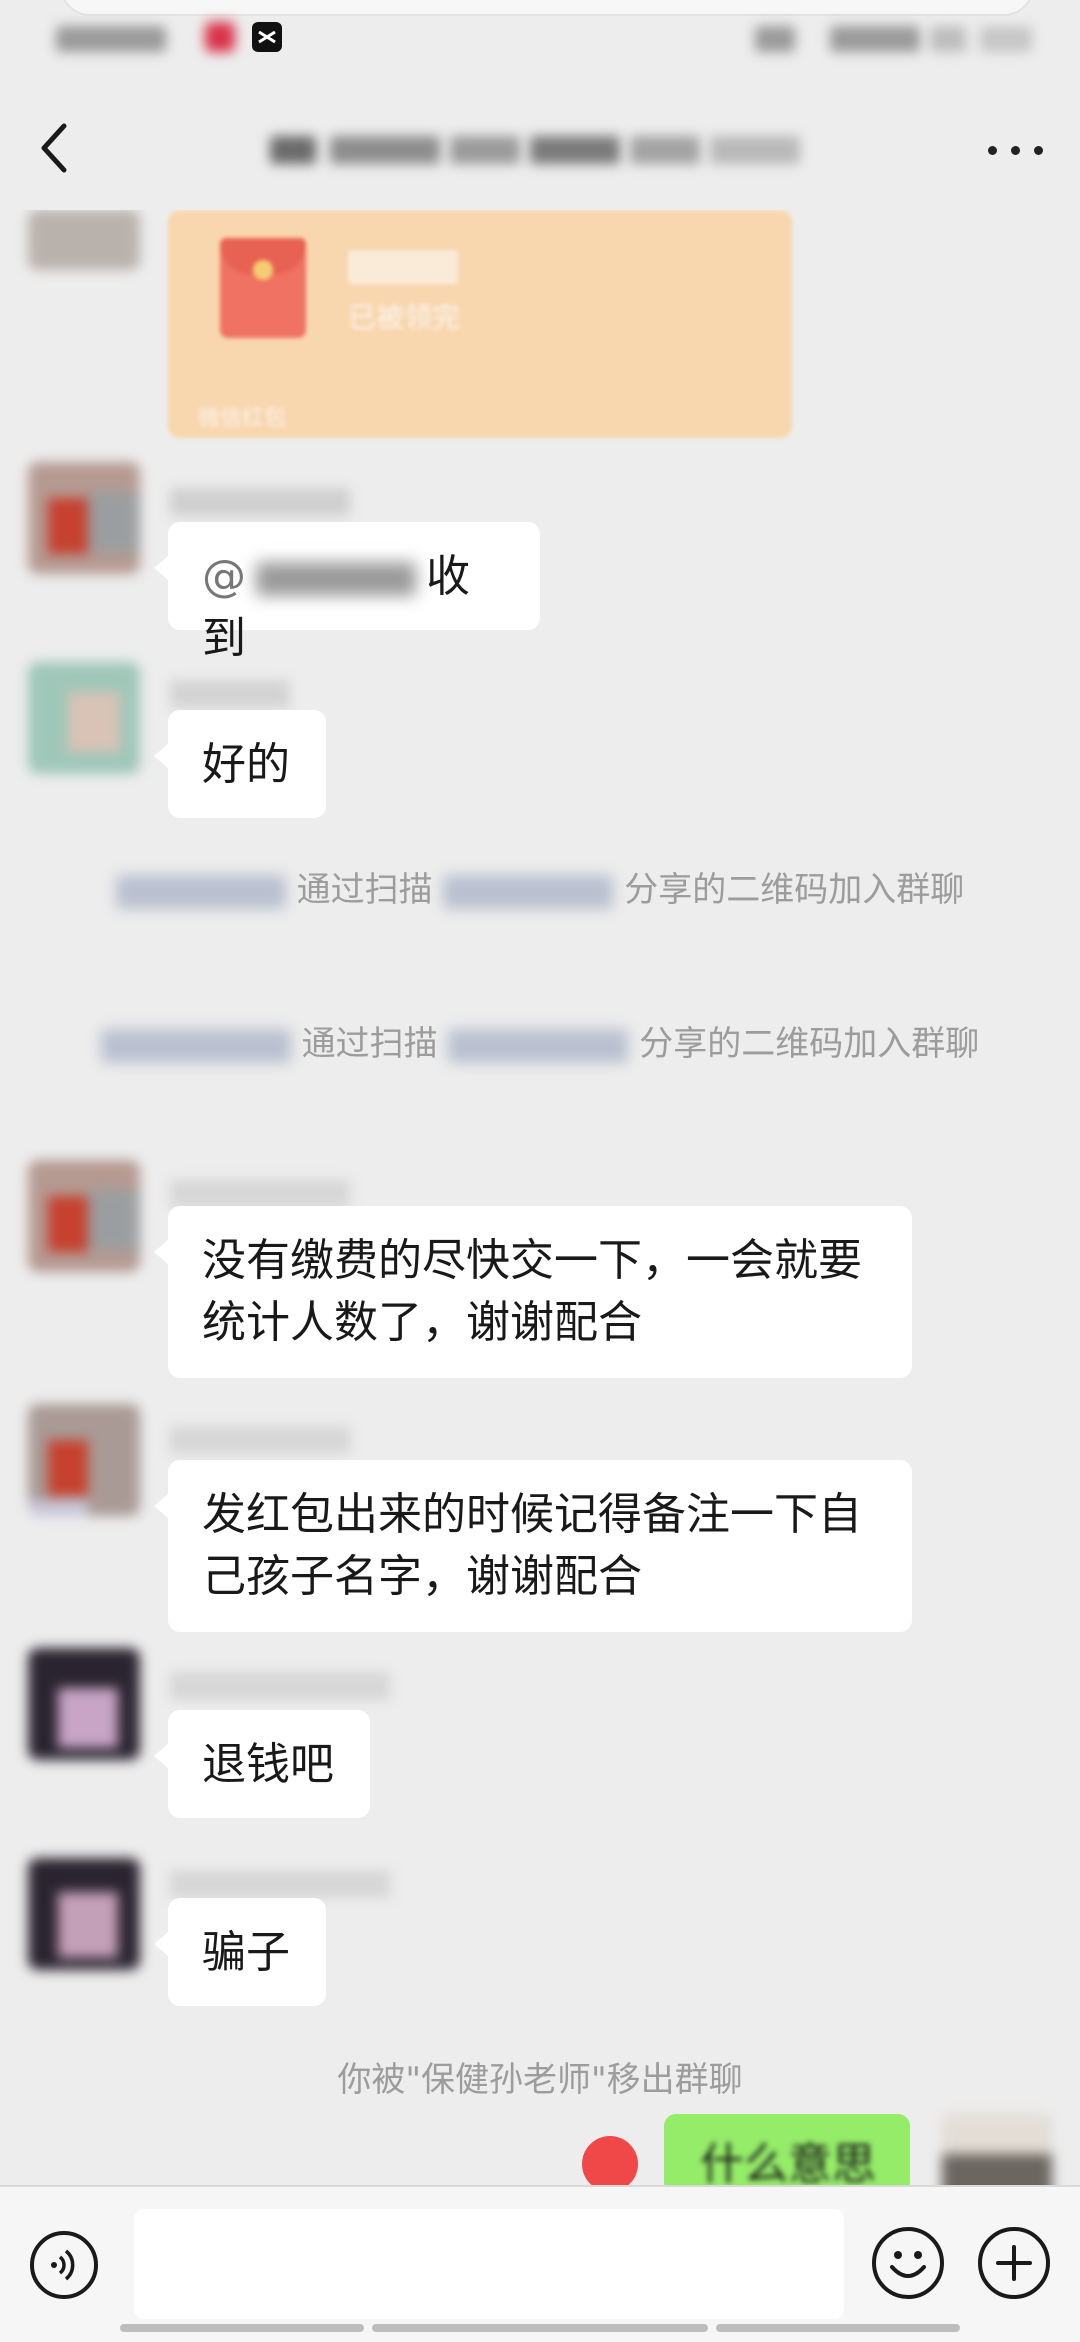 The height and width of the screenshot is (2342, 1080). I want to click on plus-icon, so click(1014, 2263).